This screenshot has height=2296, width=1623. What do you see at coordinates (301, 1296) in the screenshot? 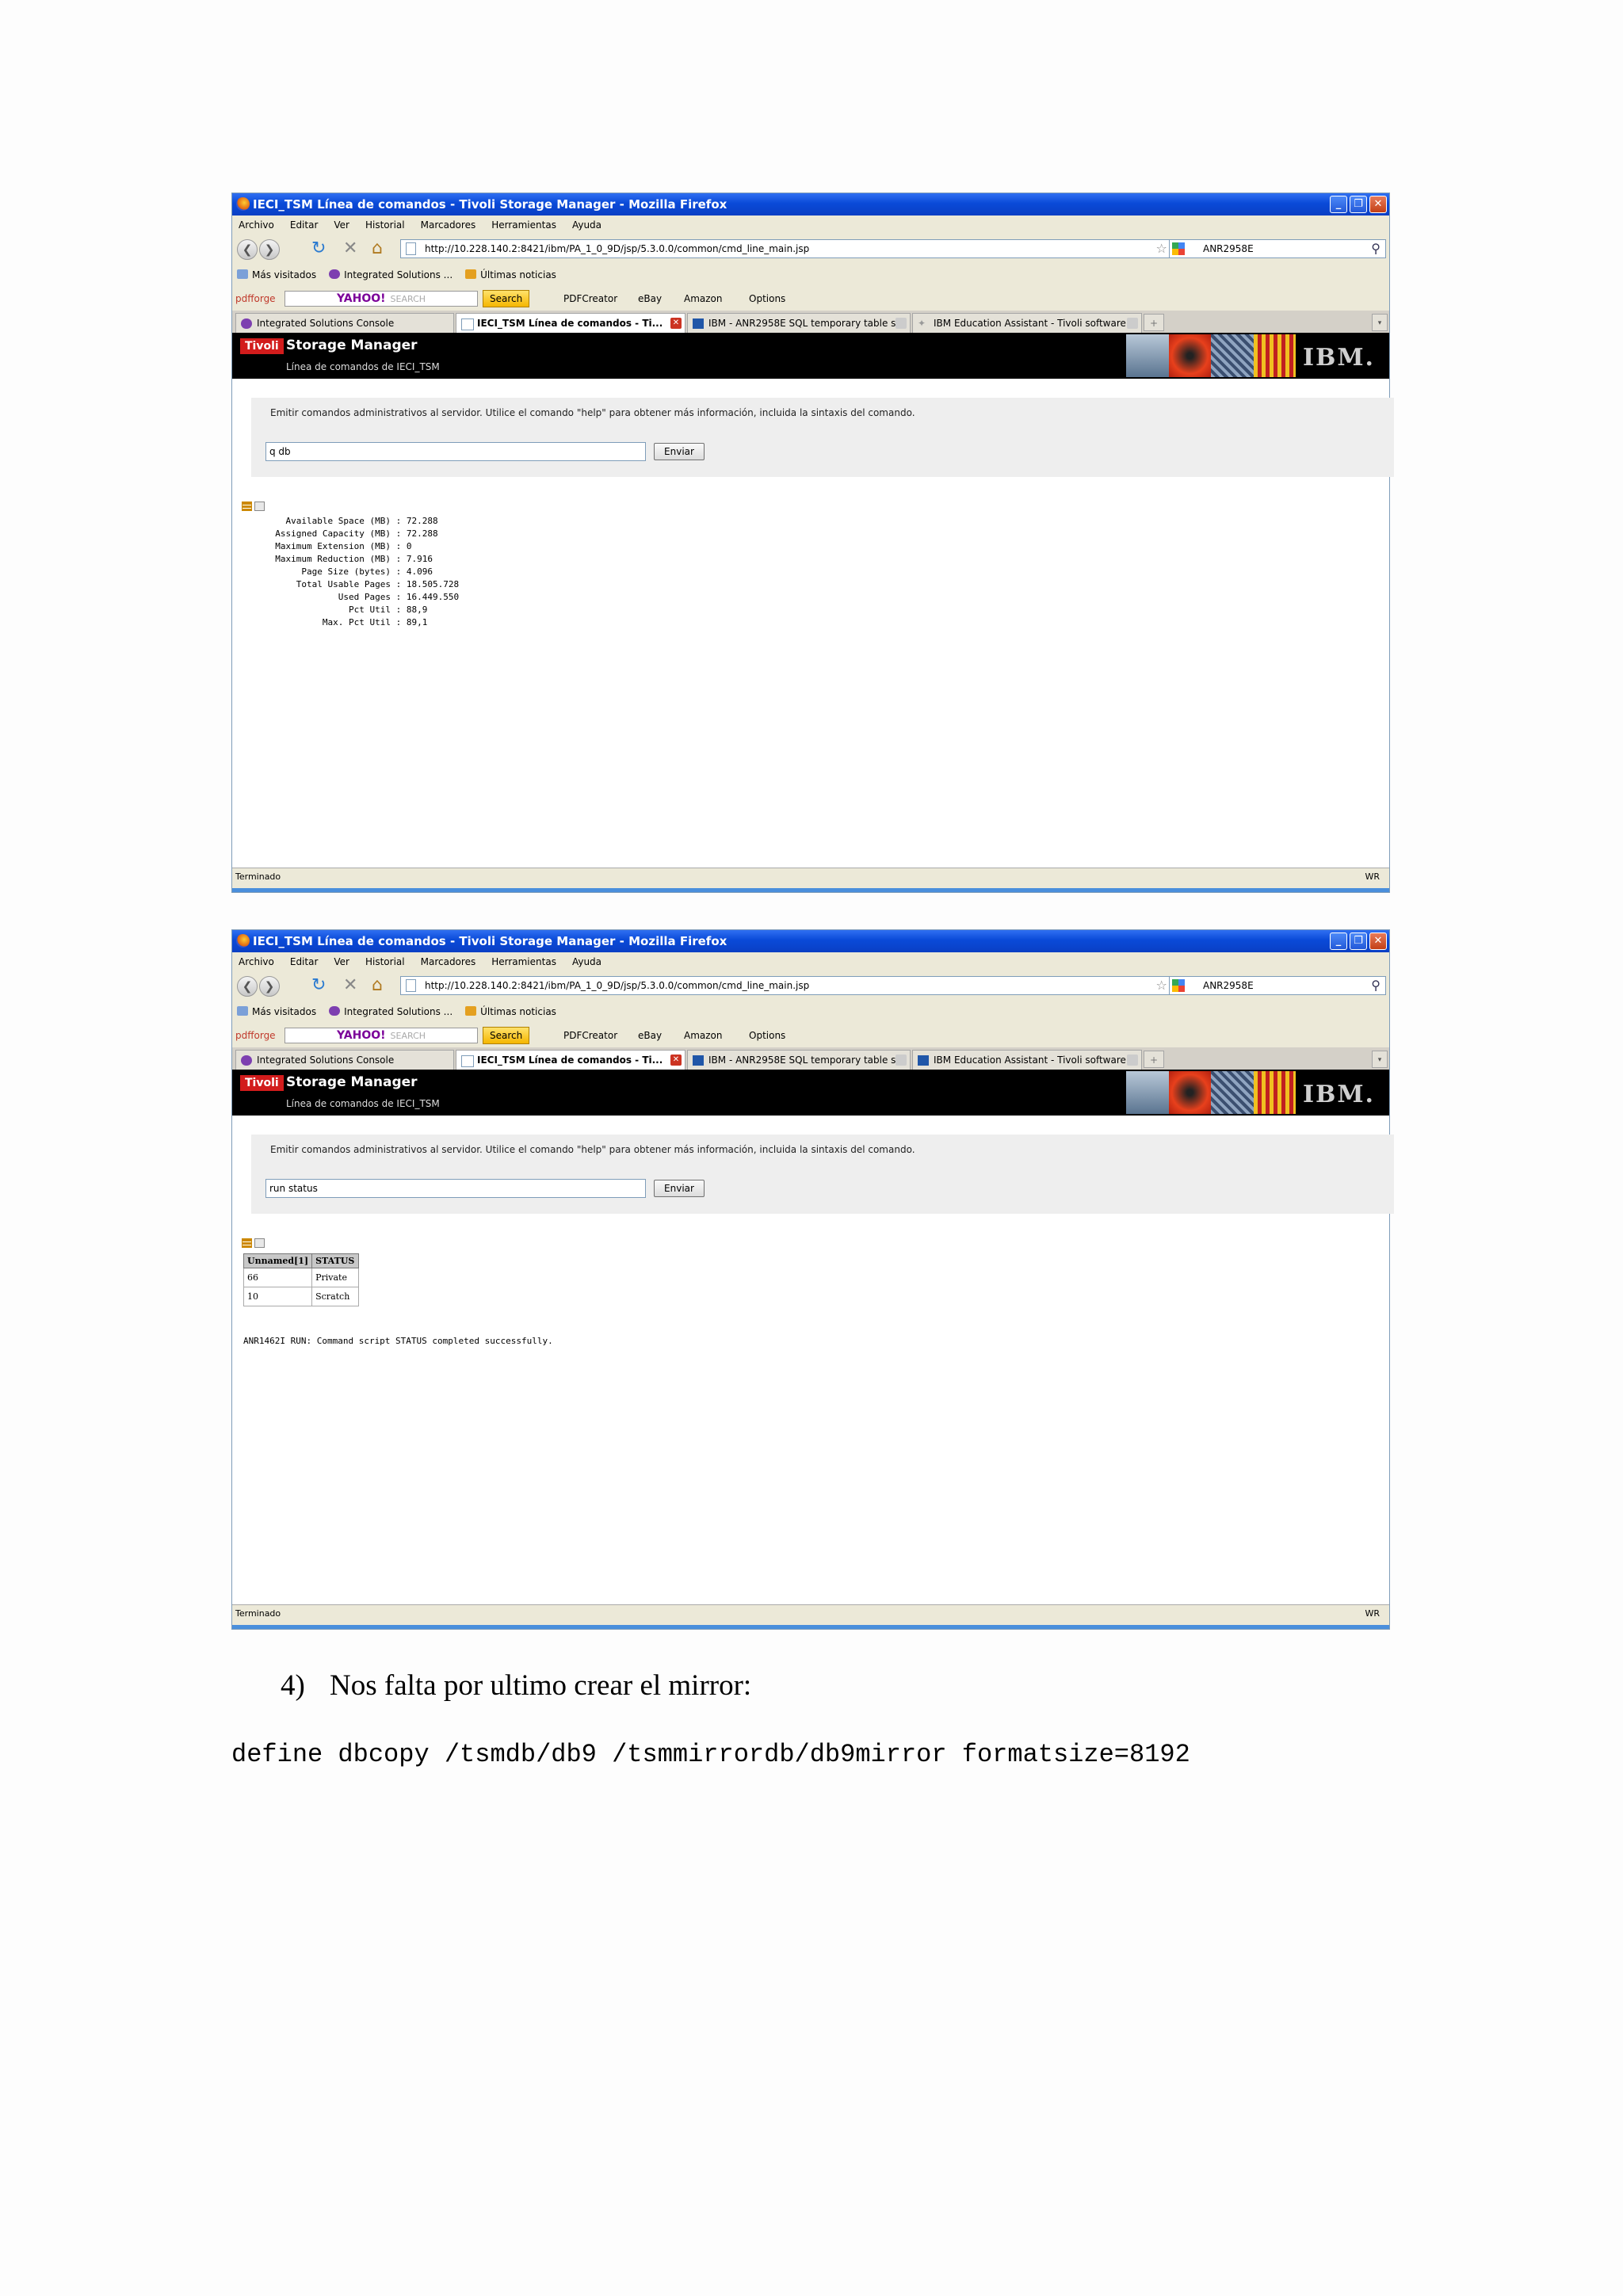
I see `table-row: 10 Scratch` at bounding box center [301, 1296].